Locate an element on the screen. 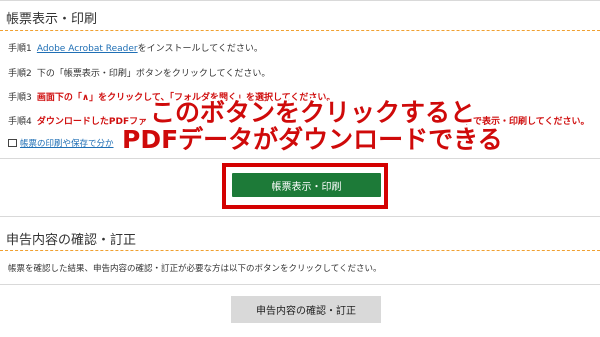 Image resolution: width=600 pixels, height=337 pixels. help-link-row: 帳票の印刷や保存で分か is located at coordinates (61, 143).